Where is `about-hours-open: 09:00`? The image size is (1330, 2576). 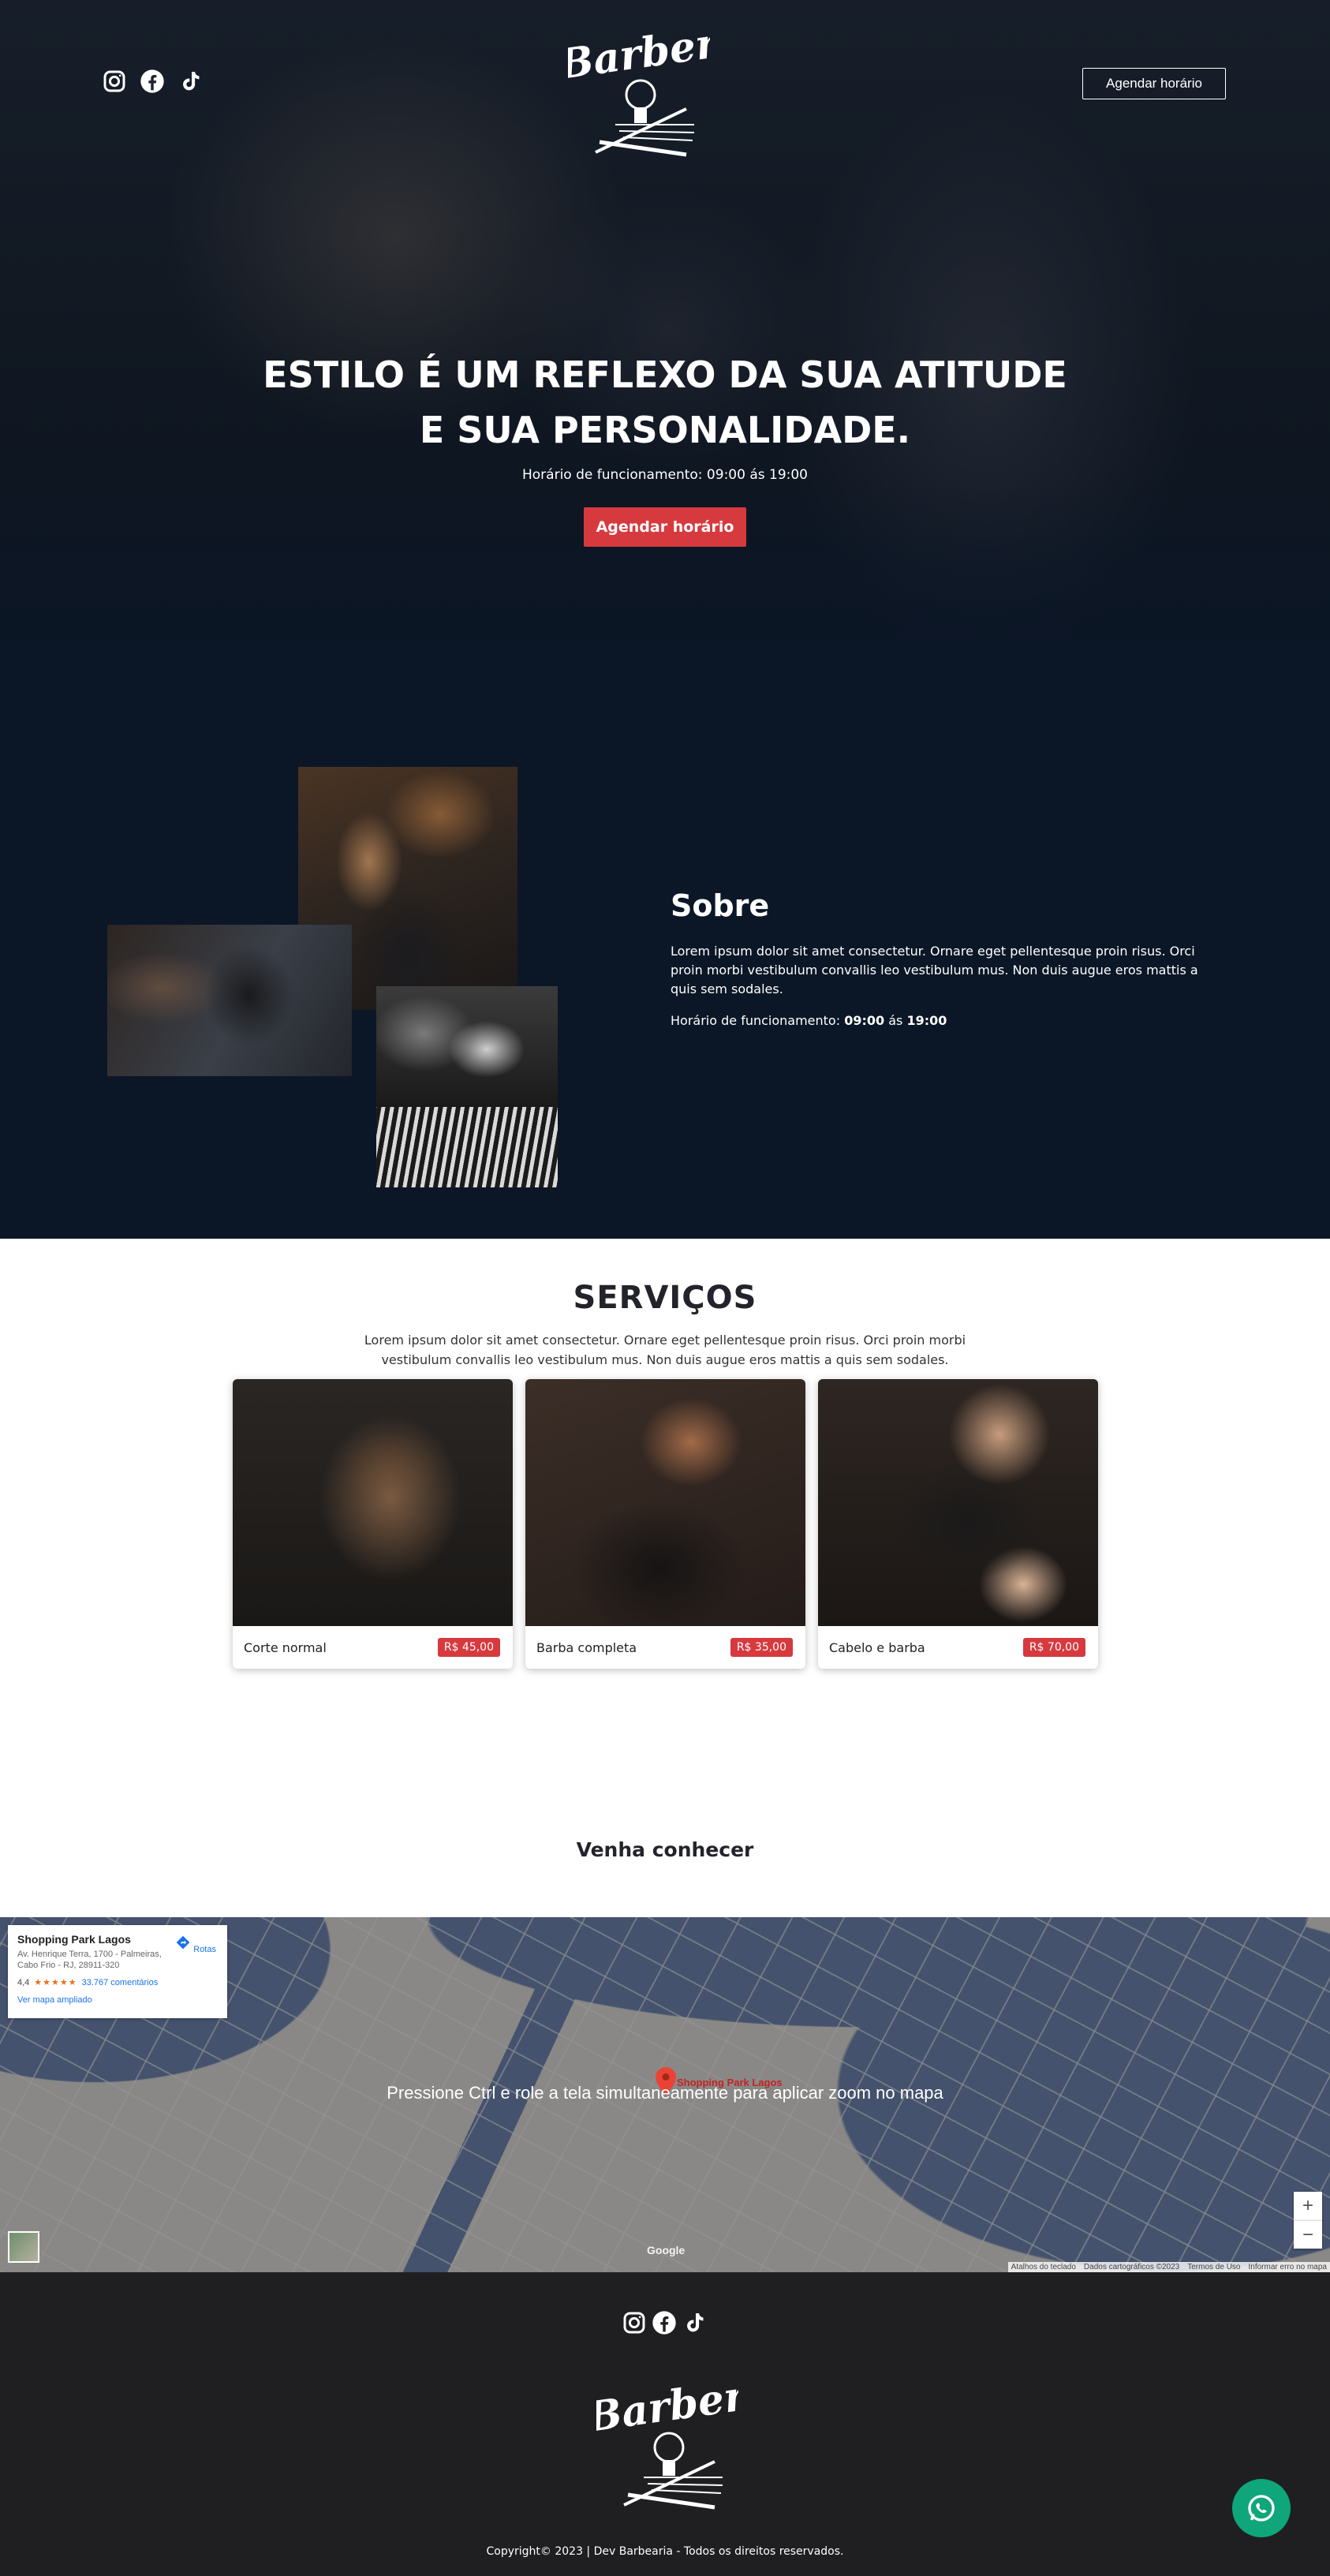
about-hours-open: 09:00 is located at coordinates (865, 1020).